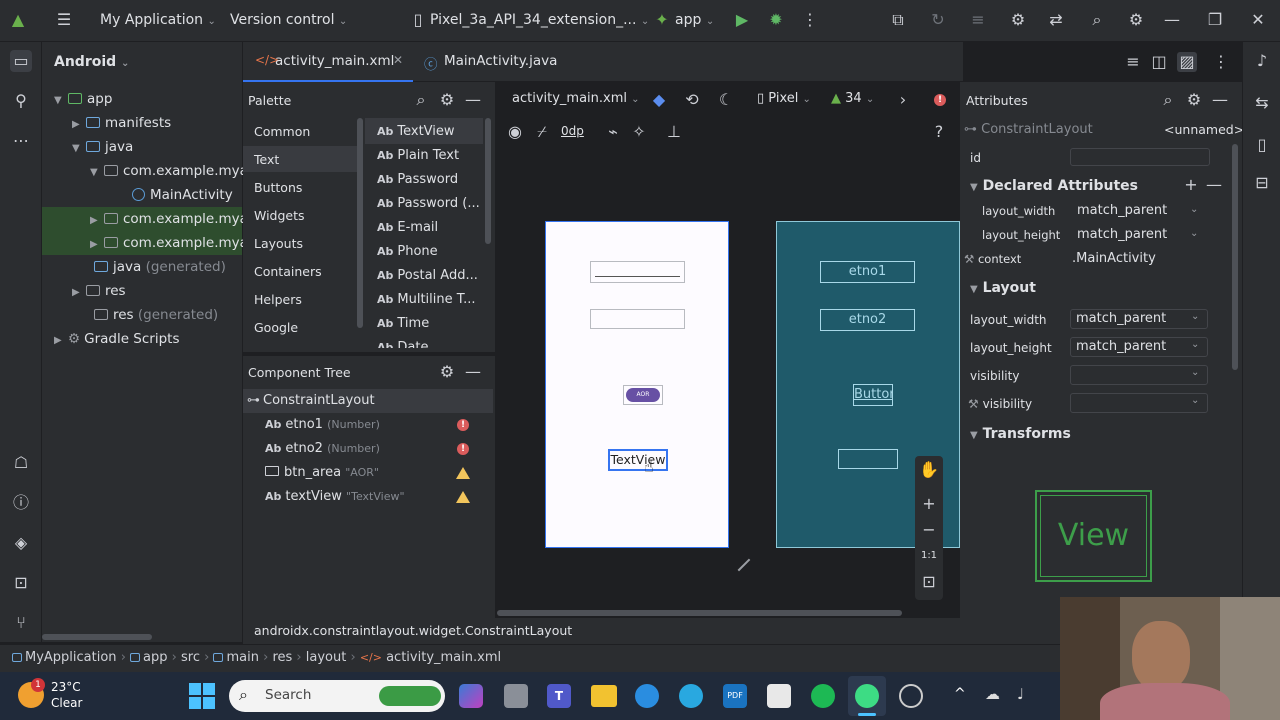 The image size is (1280, 720). What do you see at coordinates (1262, 183) in the screenshot?
I see `running-devices-icon: ⊟` at bounding box center [1262, 183].